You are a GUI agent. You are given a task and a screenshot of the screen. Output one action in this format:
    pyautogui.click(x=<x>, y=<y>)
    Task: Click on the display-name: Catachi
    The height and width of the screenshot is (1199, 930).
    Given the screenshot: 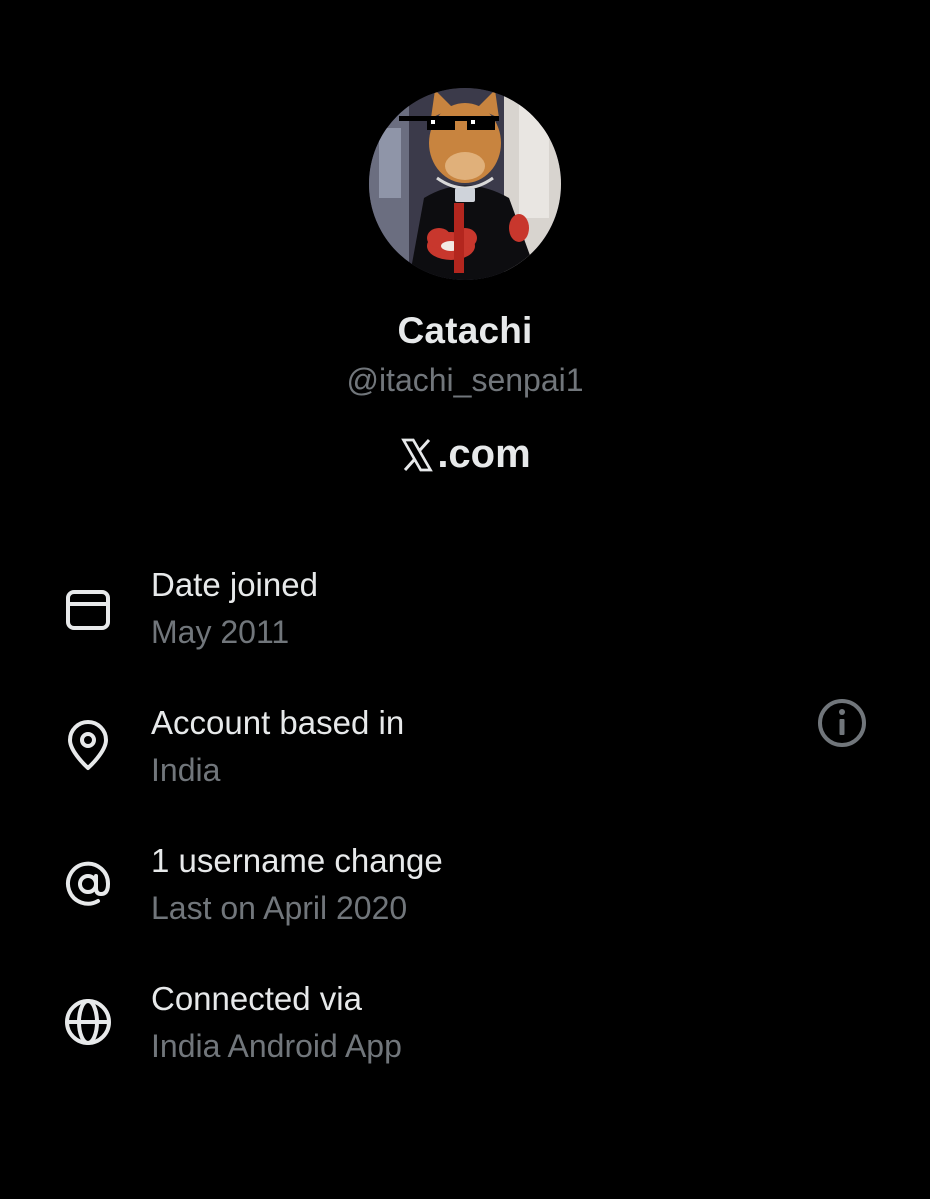 What is the action you would take?
    pyautogui.click(x=465, y=330)
    